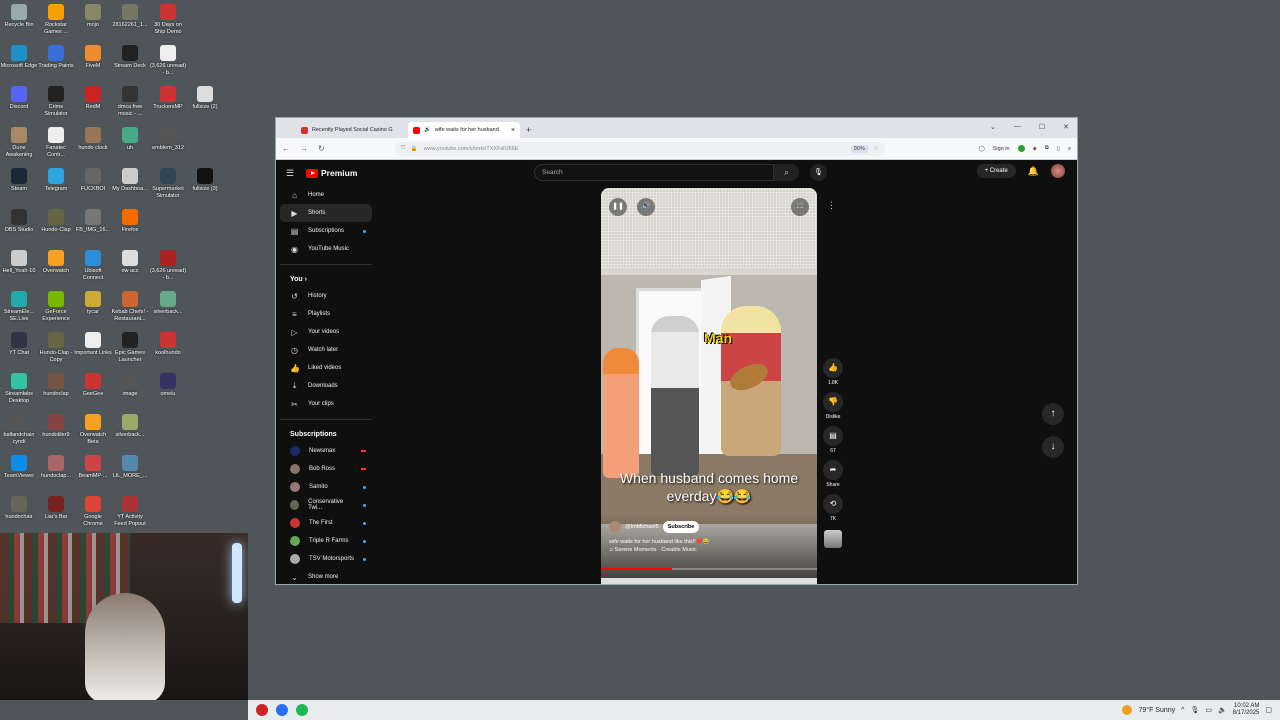 Image resolution: width=1280 pixels, height=720 pixels. I want to click on sidebar-item-your-clips: ✂ Your clips, so click(326, 404).